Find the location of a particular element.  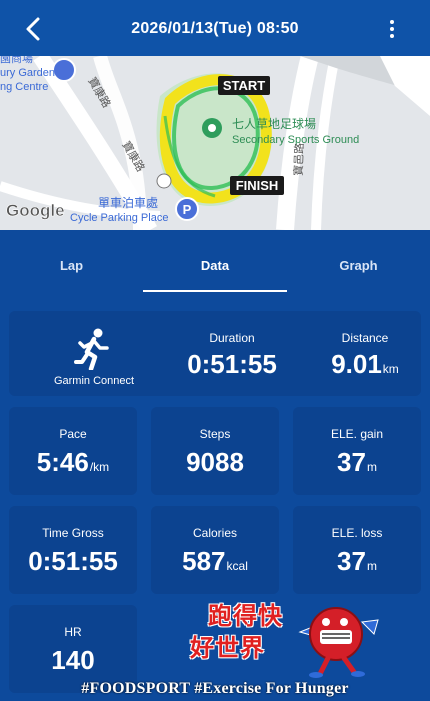

calories-label: Calories is located at coordinates (214, 533).